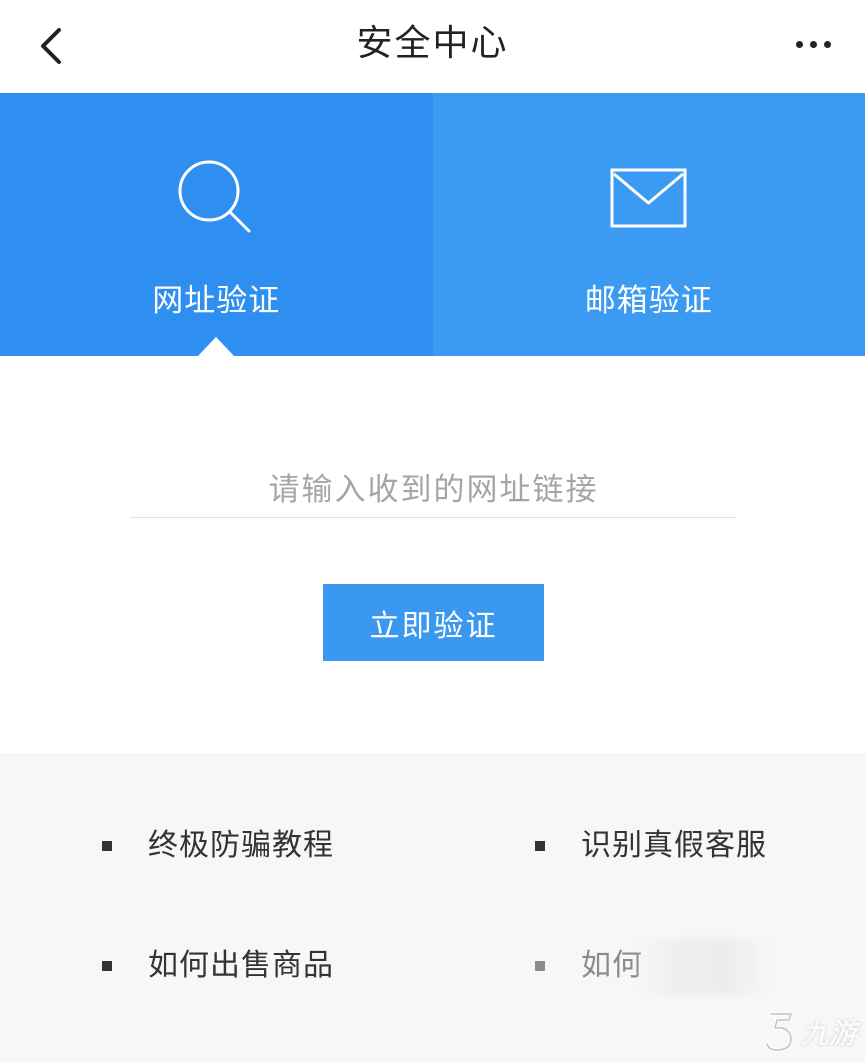 The image size is (865, 1062). I want to click on page-title: 安全中心, so click(432, 43).